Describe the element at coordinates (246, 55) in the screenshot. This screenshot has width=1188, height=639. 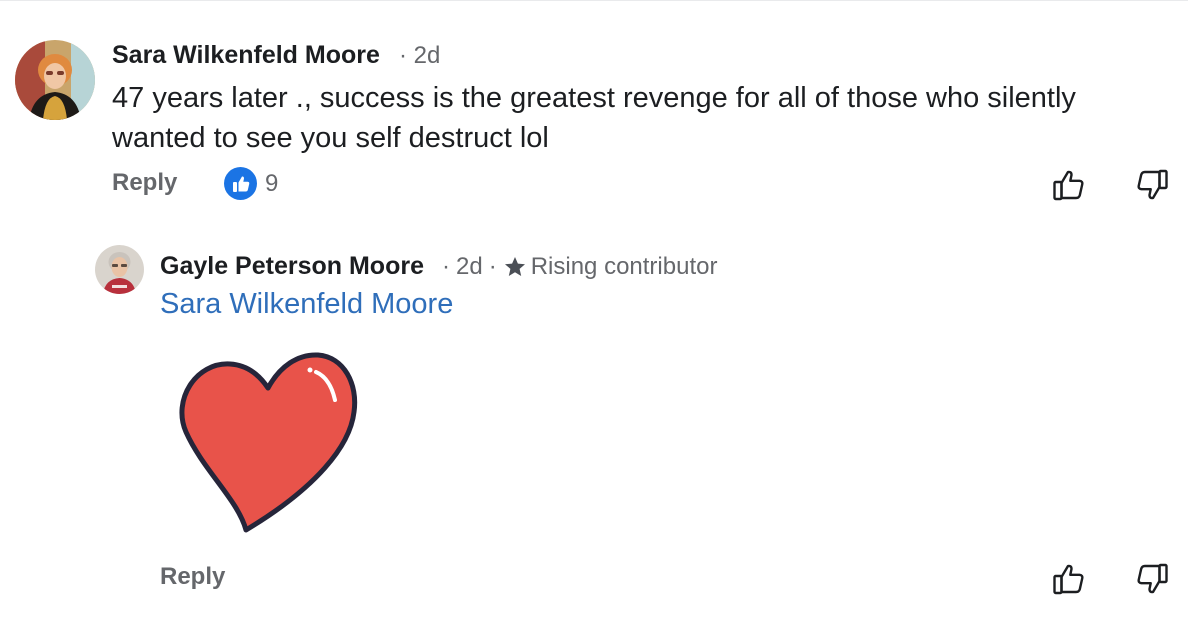
I see `comment-author: Sara Wilkenfeld Moore` at that location.